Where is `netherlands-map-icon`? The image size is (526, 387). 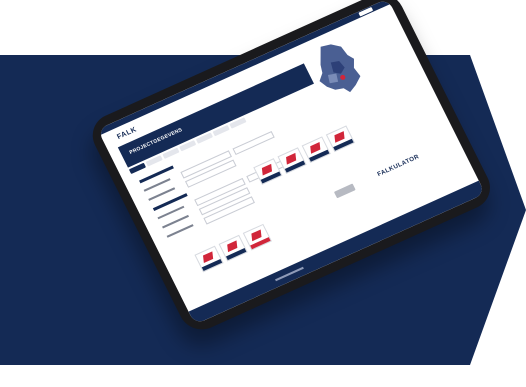
netherlands-map-icon is located at coordinates (340, 68).